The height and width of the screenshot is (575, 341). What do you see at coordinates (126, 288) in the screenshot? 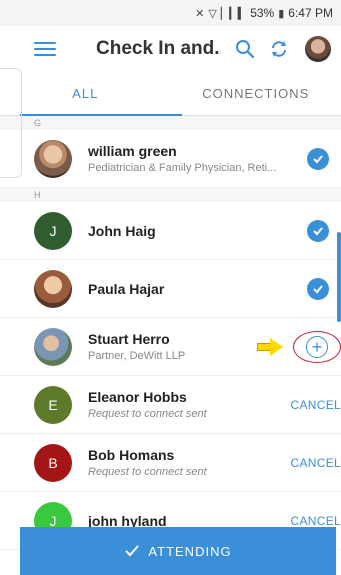
I see `attendee-name: Paula Hajar` at bounding box center [126, 288].